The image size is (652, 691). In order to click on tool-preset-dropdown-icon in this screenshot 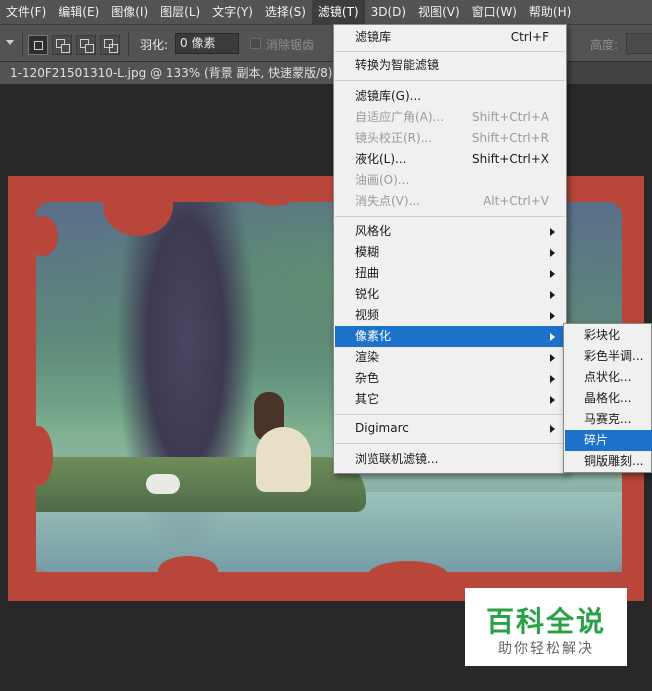, I will do `click(10, 42)`.